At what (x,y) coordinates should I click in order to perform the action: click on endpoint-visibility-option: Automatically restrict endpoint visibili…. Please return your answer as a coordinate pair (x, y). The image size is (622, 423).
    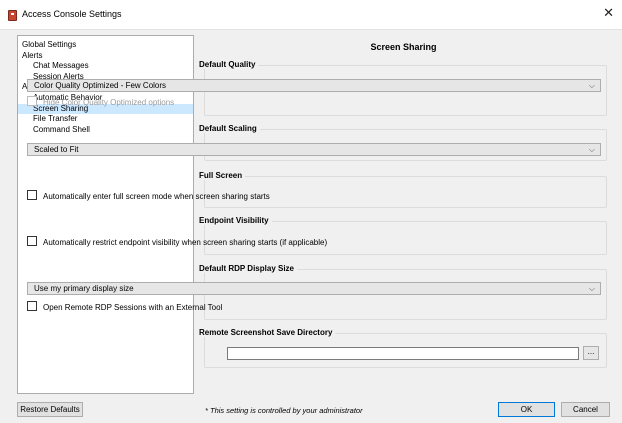
    Looking at the image, I should click on (177, 242).